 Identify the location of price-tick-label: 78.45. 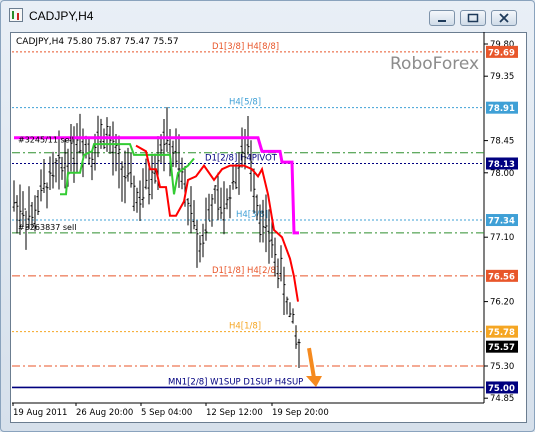
(502, 142).